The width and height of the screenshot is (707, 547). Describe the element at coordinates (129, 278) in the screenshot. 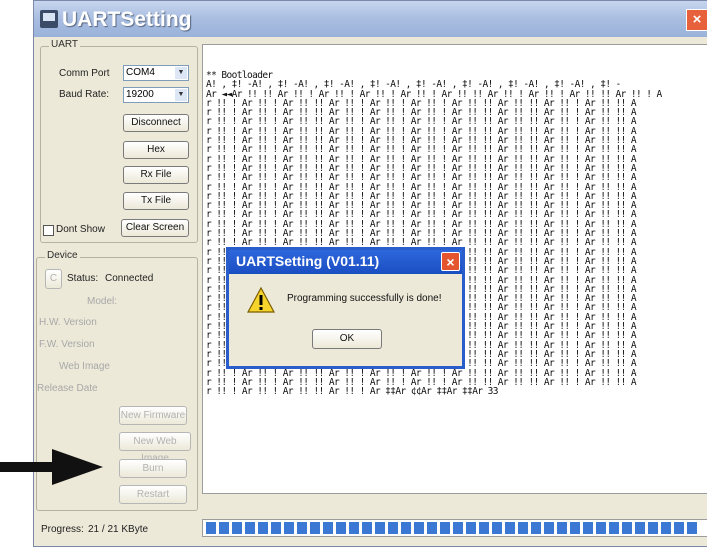

I see `status-value: Connected` at that location.